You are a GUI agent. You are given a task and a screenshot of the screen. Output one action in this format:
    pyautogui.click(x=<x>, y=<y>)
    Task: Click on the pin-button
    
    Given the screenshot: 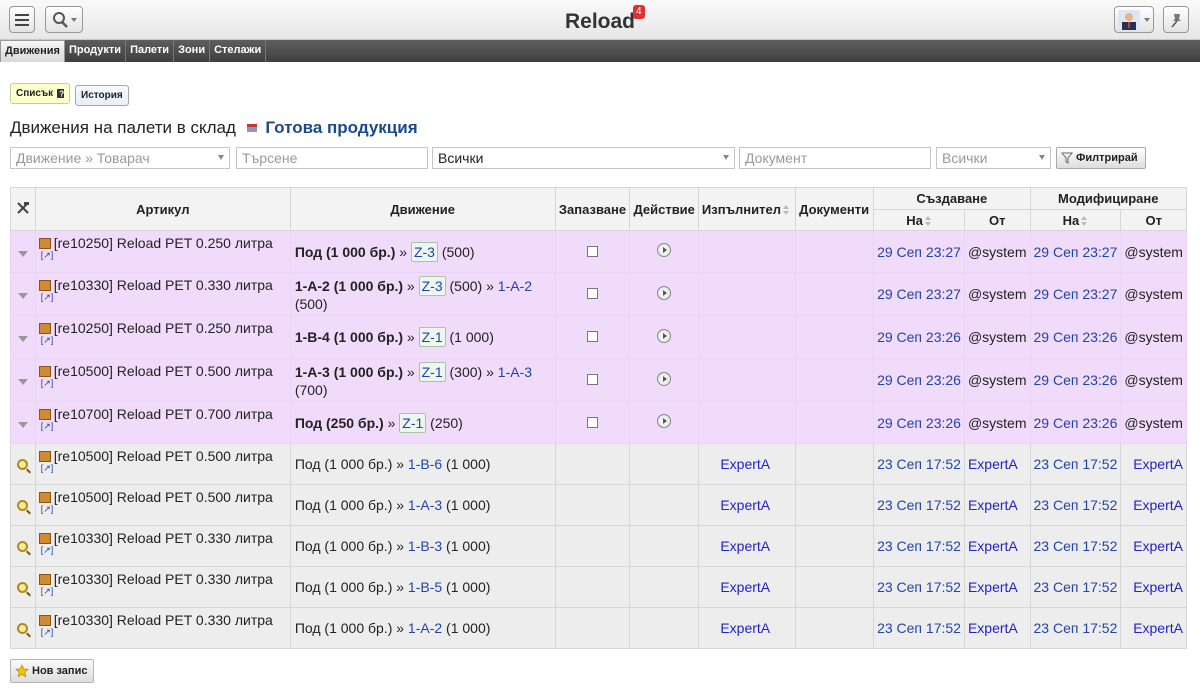 What is the action you would take?
    pyautogui.click(x=1176, y=19)
    